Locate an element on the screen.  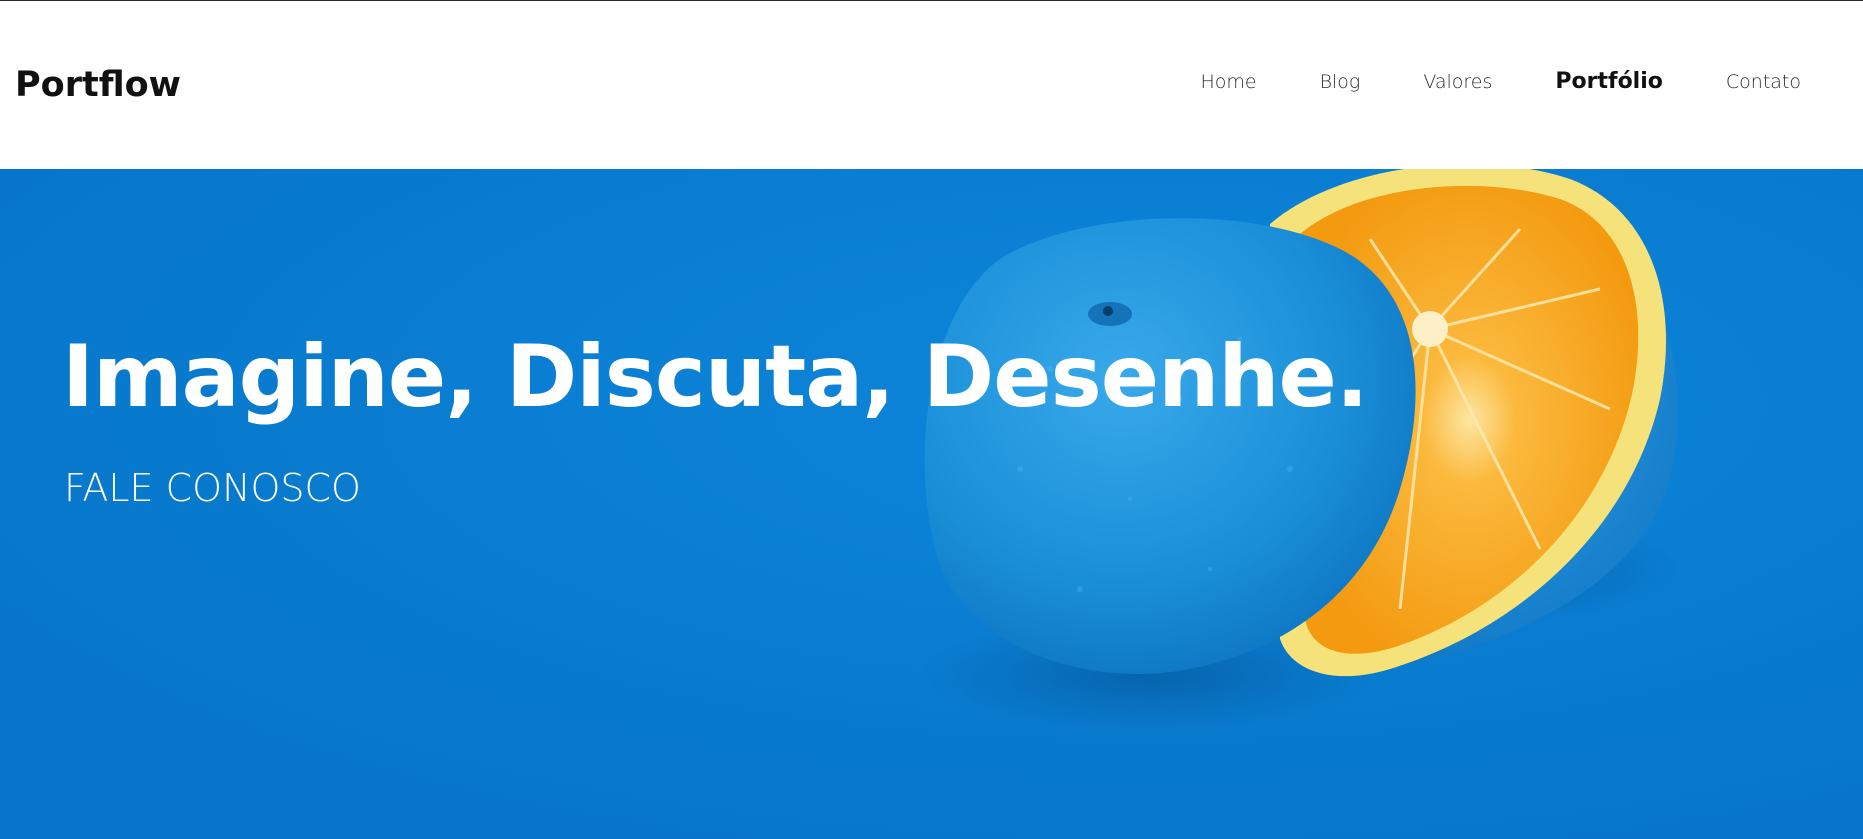
nav-item-valores: Valores is located at coordinates (1457, 82).